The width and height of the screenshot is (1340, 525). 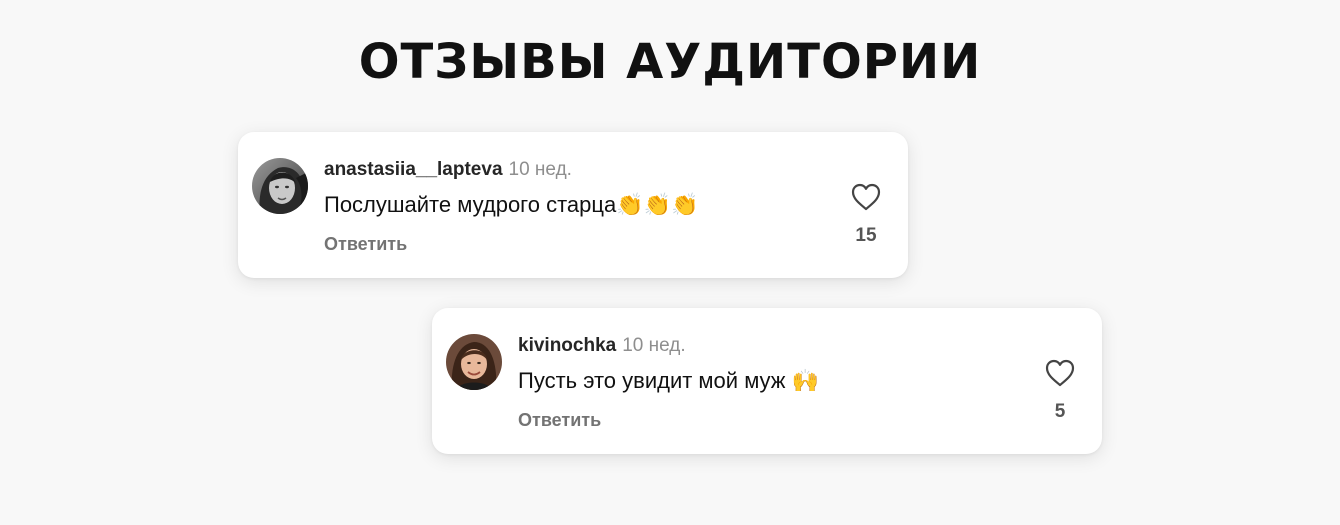 What do you see at coordinates (670, 62) in the screenshot?
I see `page-title: ОТЗЫВЫ АУДИТОРИИ` at bounding box center [670, 62].